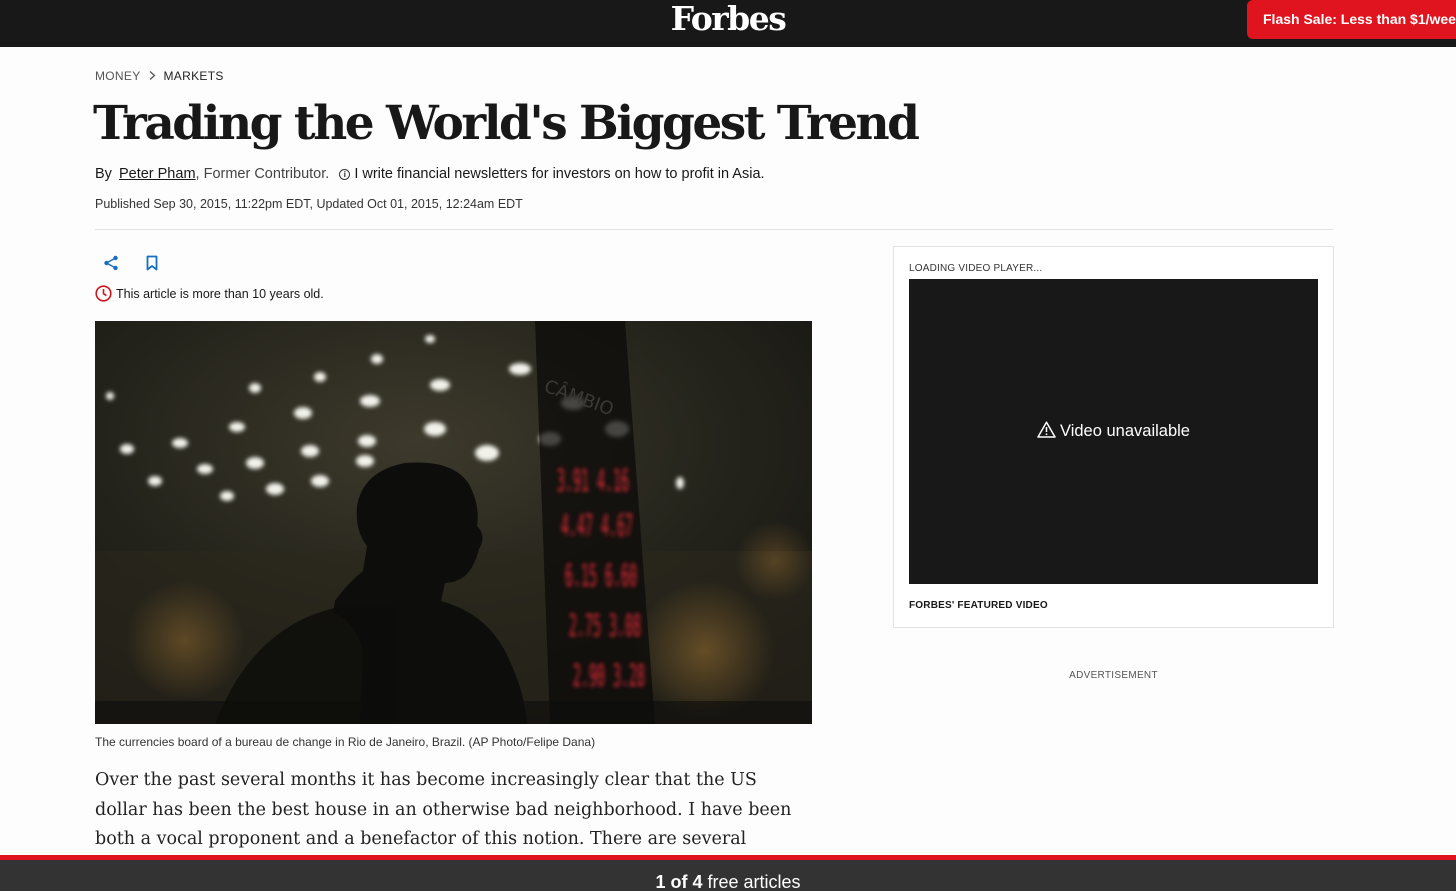  I want to click on free-article-count: 1 of 4, so click(679, 881).